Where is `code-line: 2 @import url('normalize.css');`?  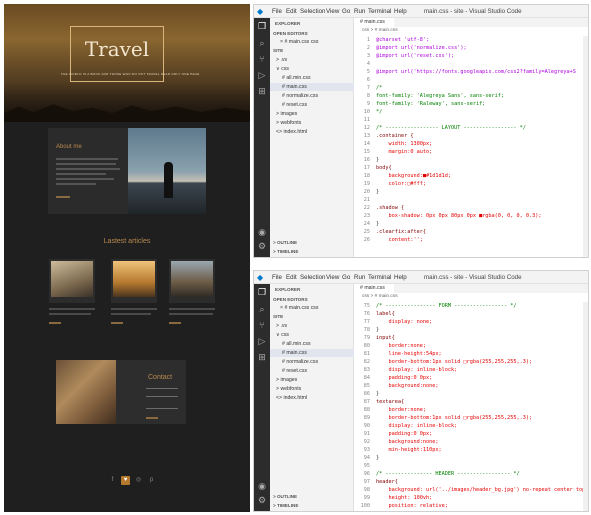 code-line: 2 @import url('normalize.css'); is located at coordinates (471, 48).